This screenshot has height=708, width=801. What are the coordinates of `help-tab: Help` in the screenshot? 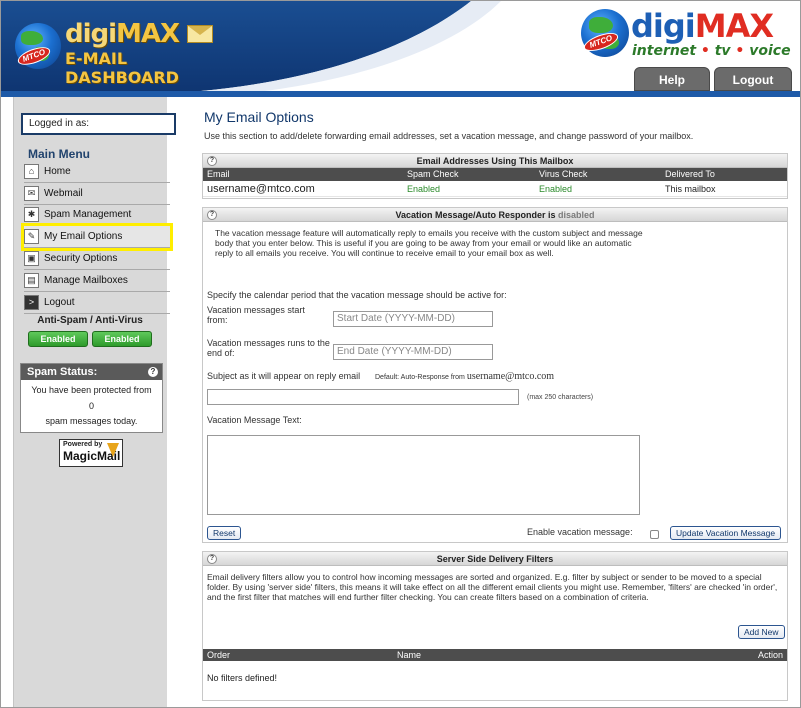 It's located at (672, 79).